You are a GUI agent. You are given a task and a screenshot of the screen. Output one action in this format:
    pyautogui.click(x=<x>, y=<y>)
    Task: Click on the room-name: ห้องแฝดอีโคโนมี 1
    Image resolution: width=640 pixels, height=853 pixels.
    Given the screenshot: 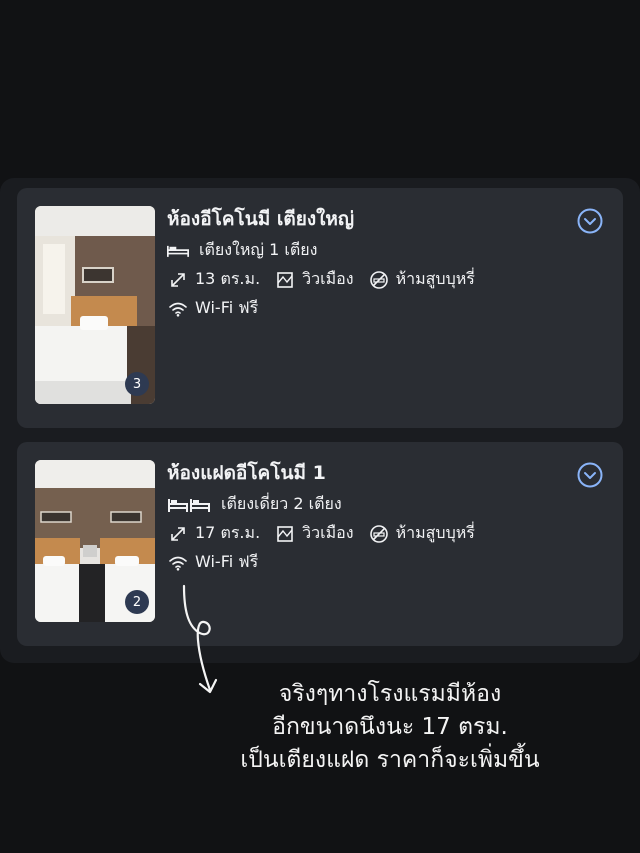 What is the action you would take?
    pyautogui.click(x=246, y=473)
    